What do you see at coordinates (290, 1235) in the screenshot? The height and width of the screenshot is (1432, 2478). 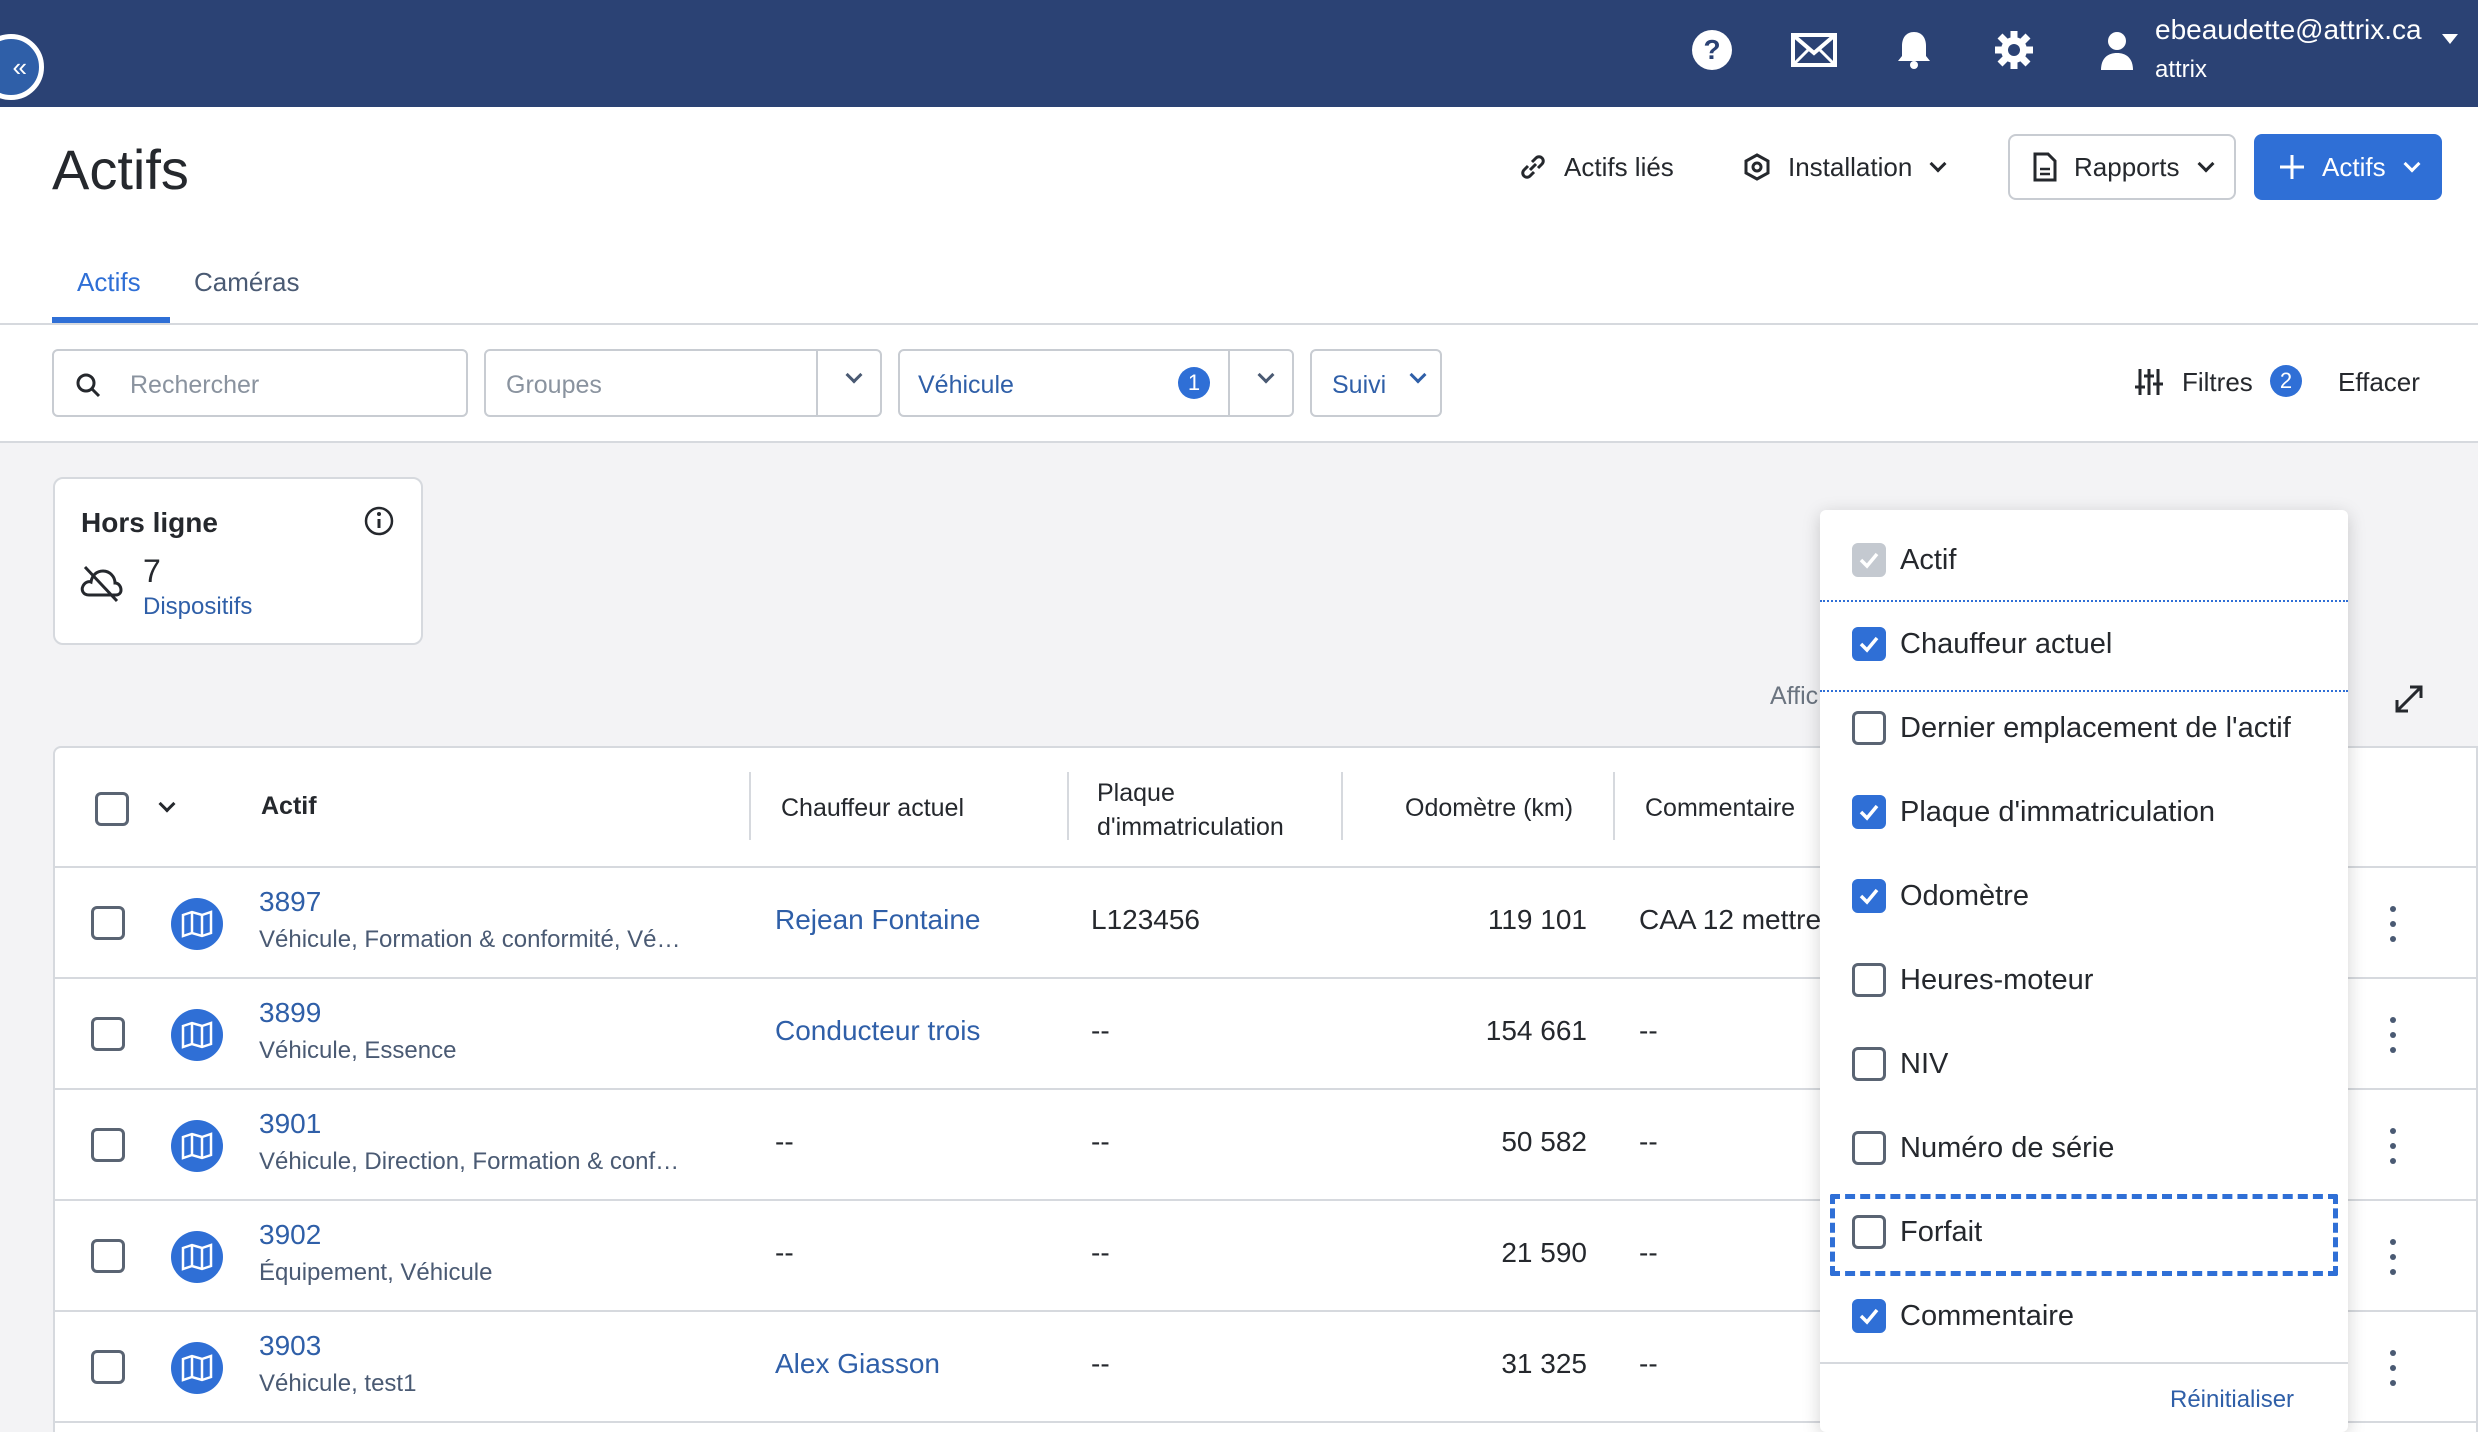 I see `asset-id-link: 3902` at bounding box center [290, 1235].